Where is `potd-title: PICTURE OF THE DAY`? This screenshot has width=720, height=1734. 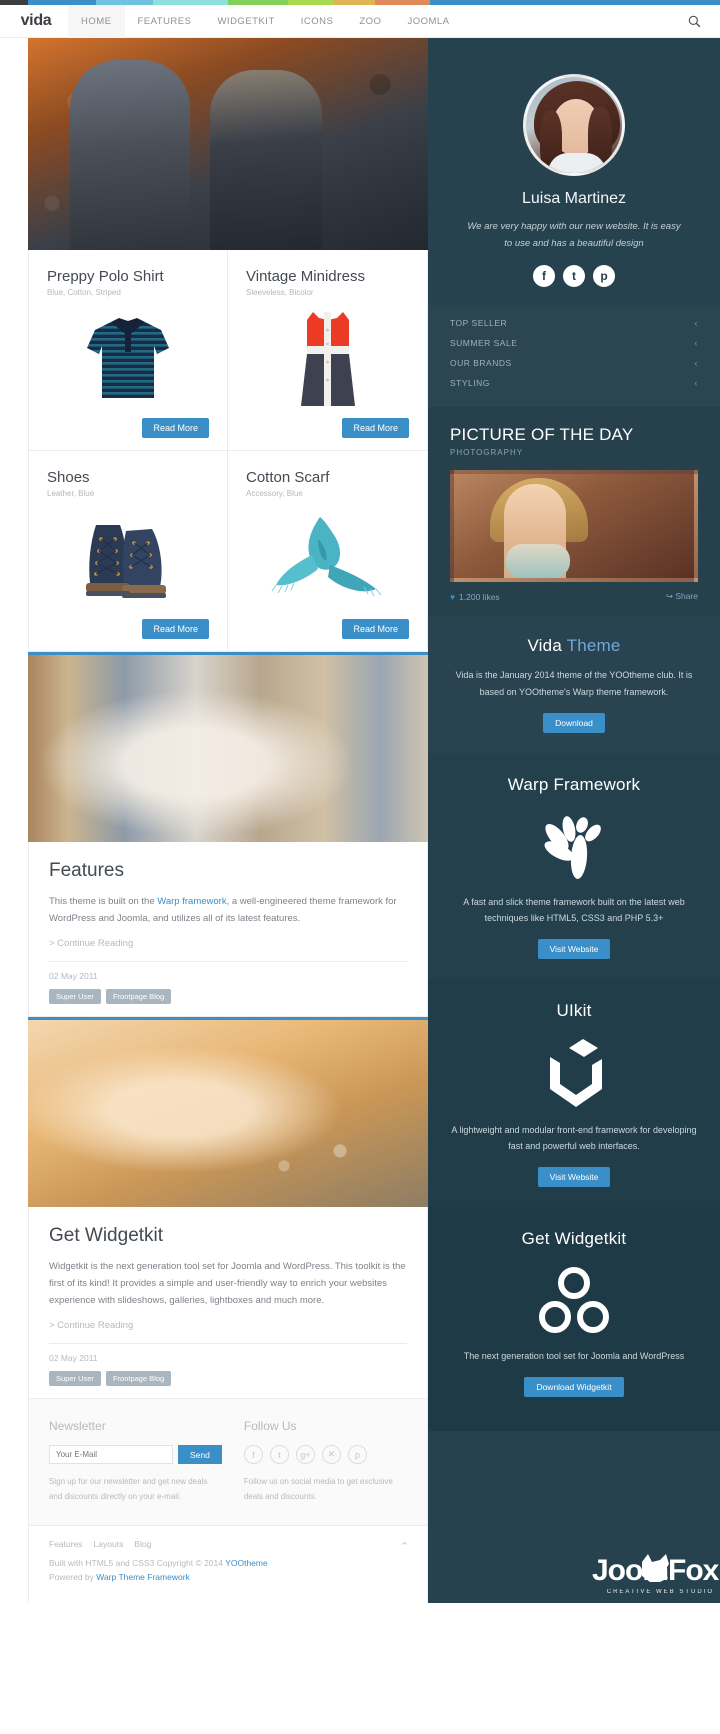
potd-title: PICTURE OF THE DAY is located at coordinates (542, 435).